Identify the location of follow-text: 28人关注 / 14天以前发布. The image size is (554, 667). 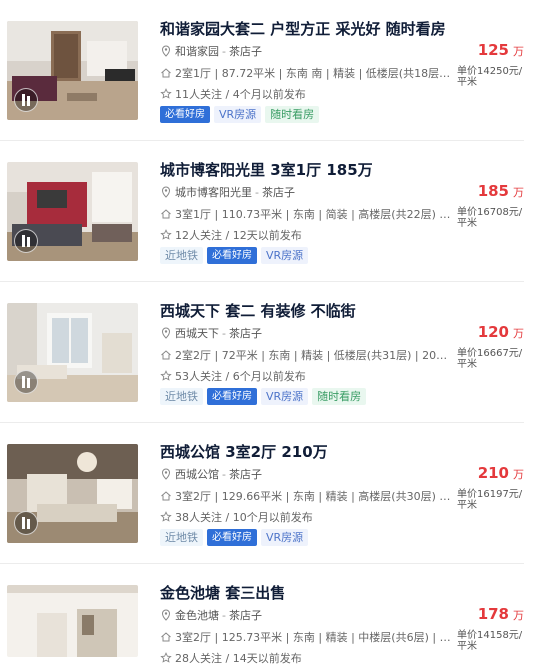
(238, 658).